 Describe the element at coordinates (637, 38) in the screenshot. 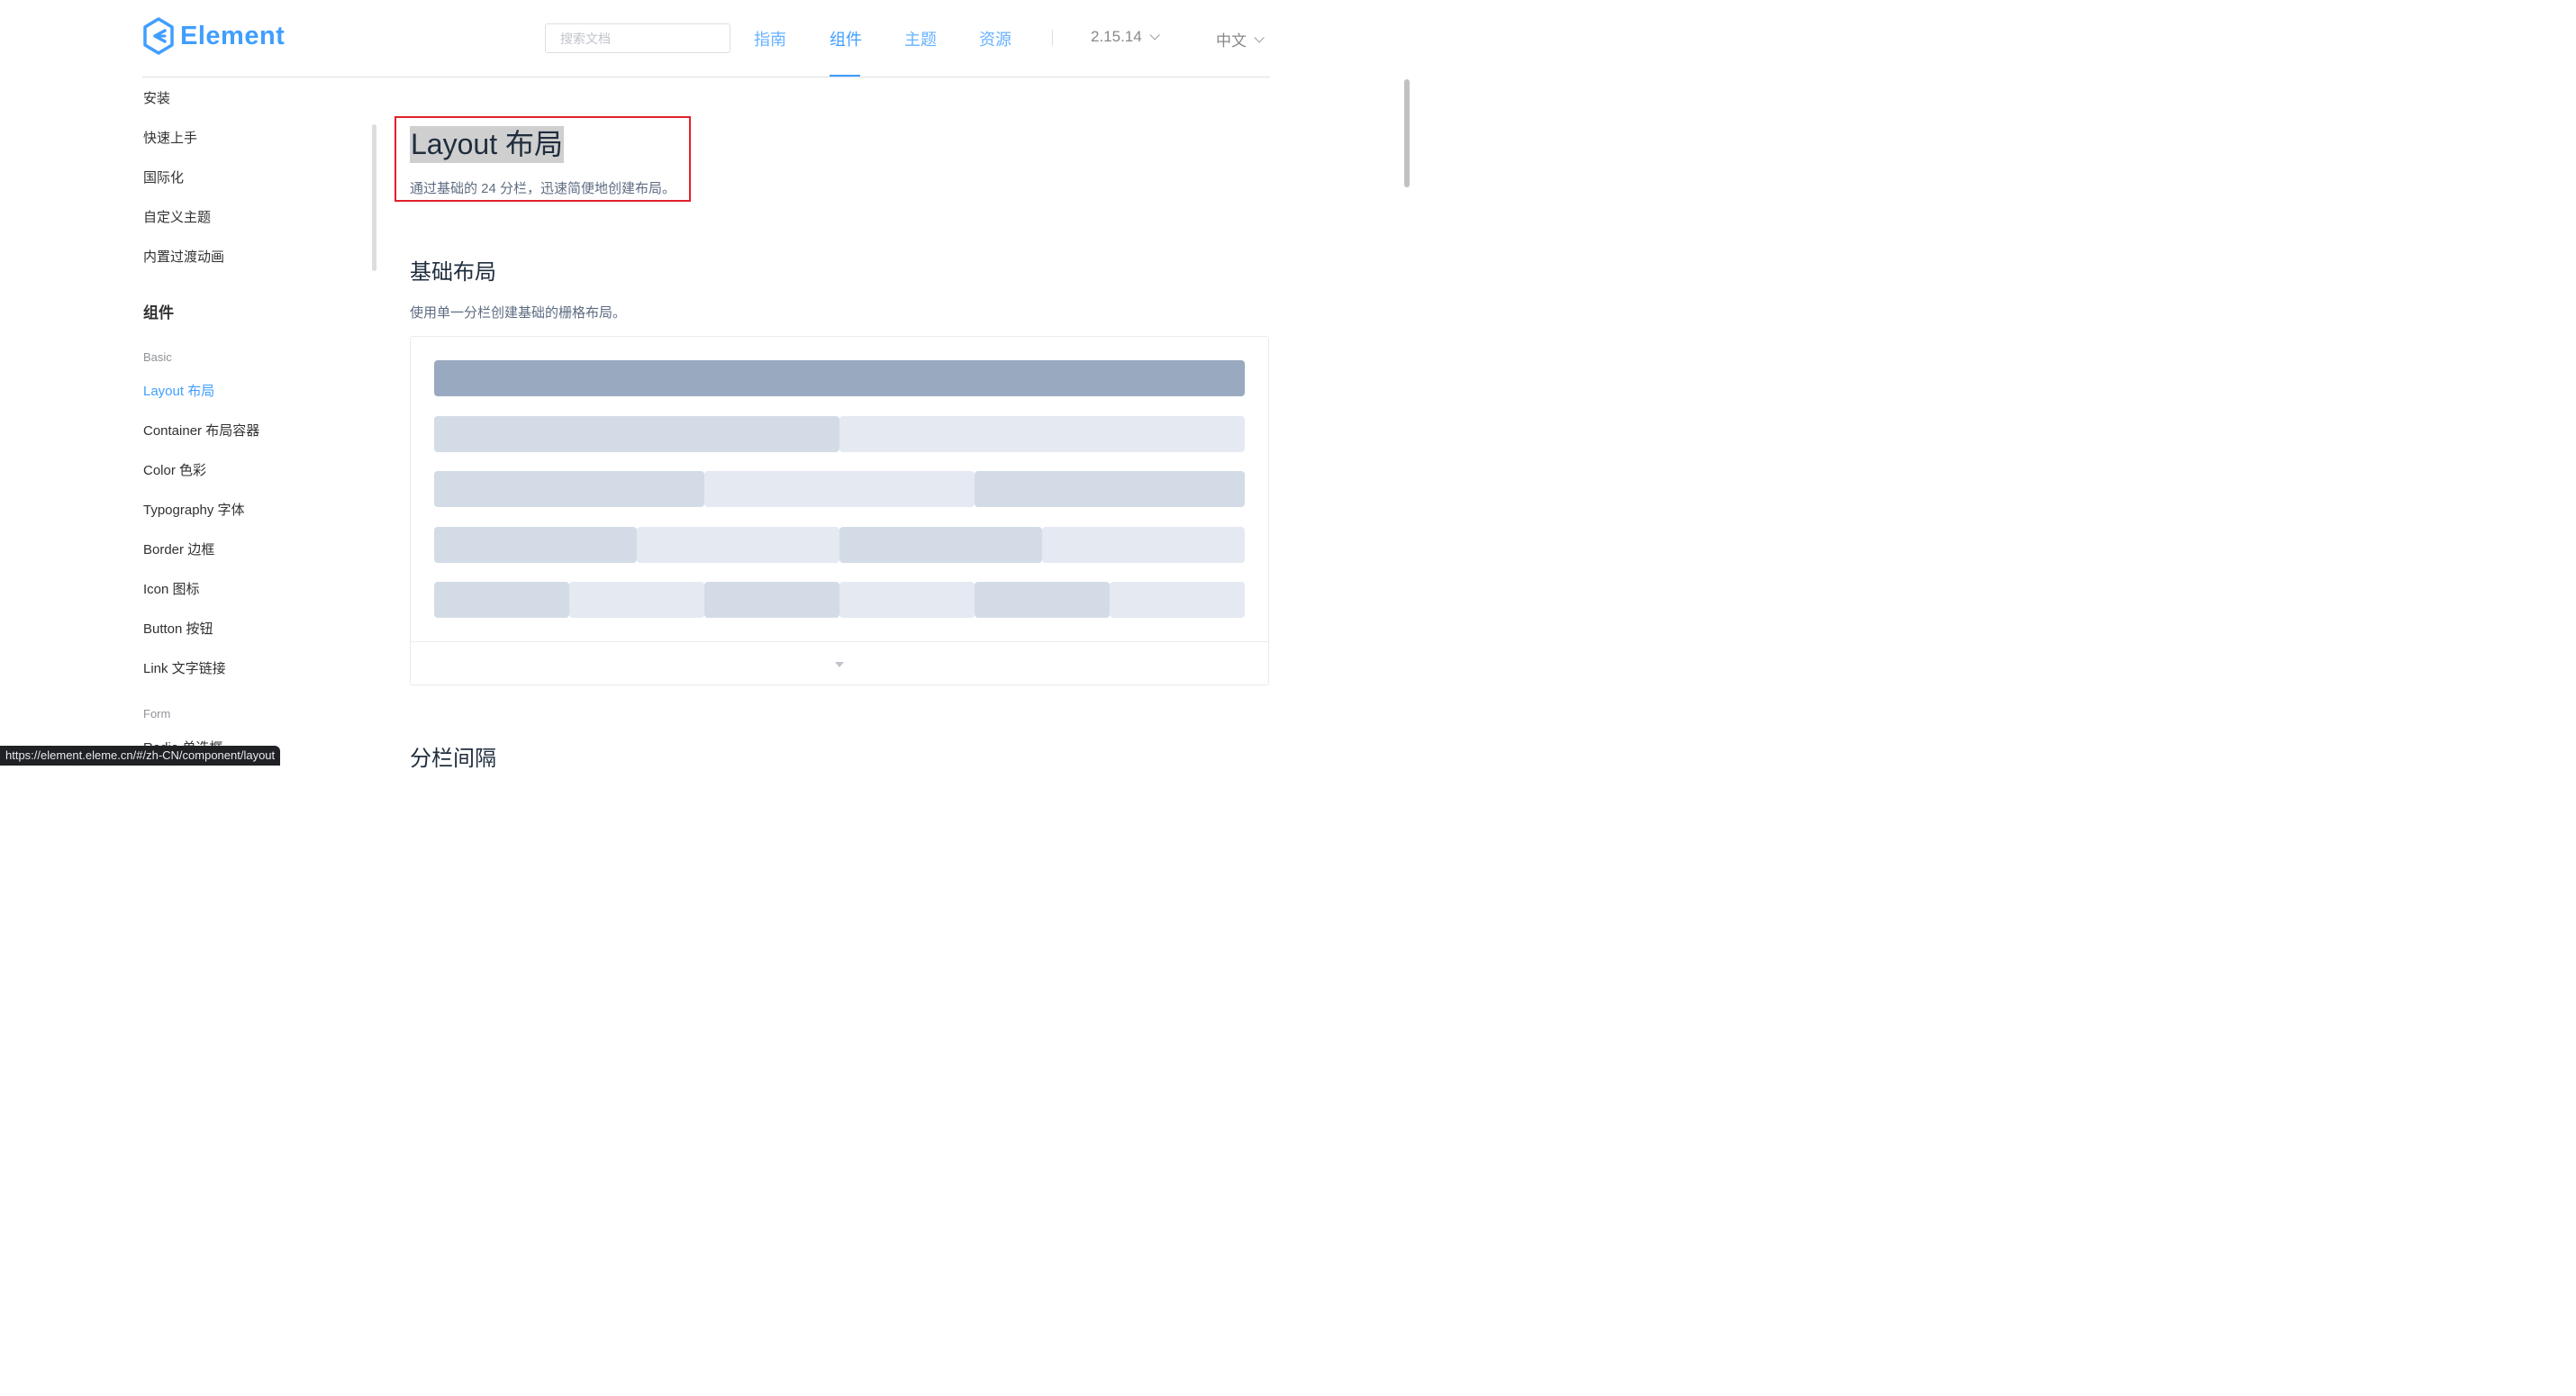

I see `search-input` at that location.